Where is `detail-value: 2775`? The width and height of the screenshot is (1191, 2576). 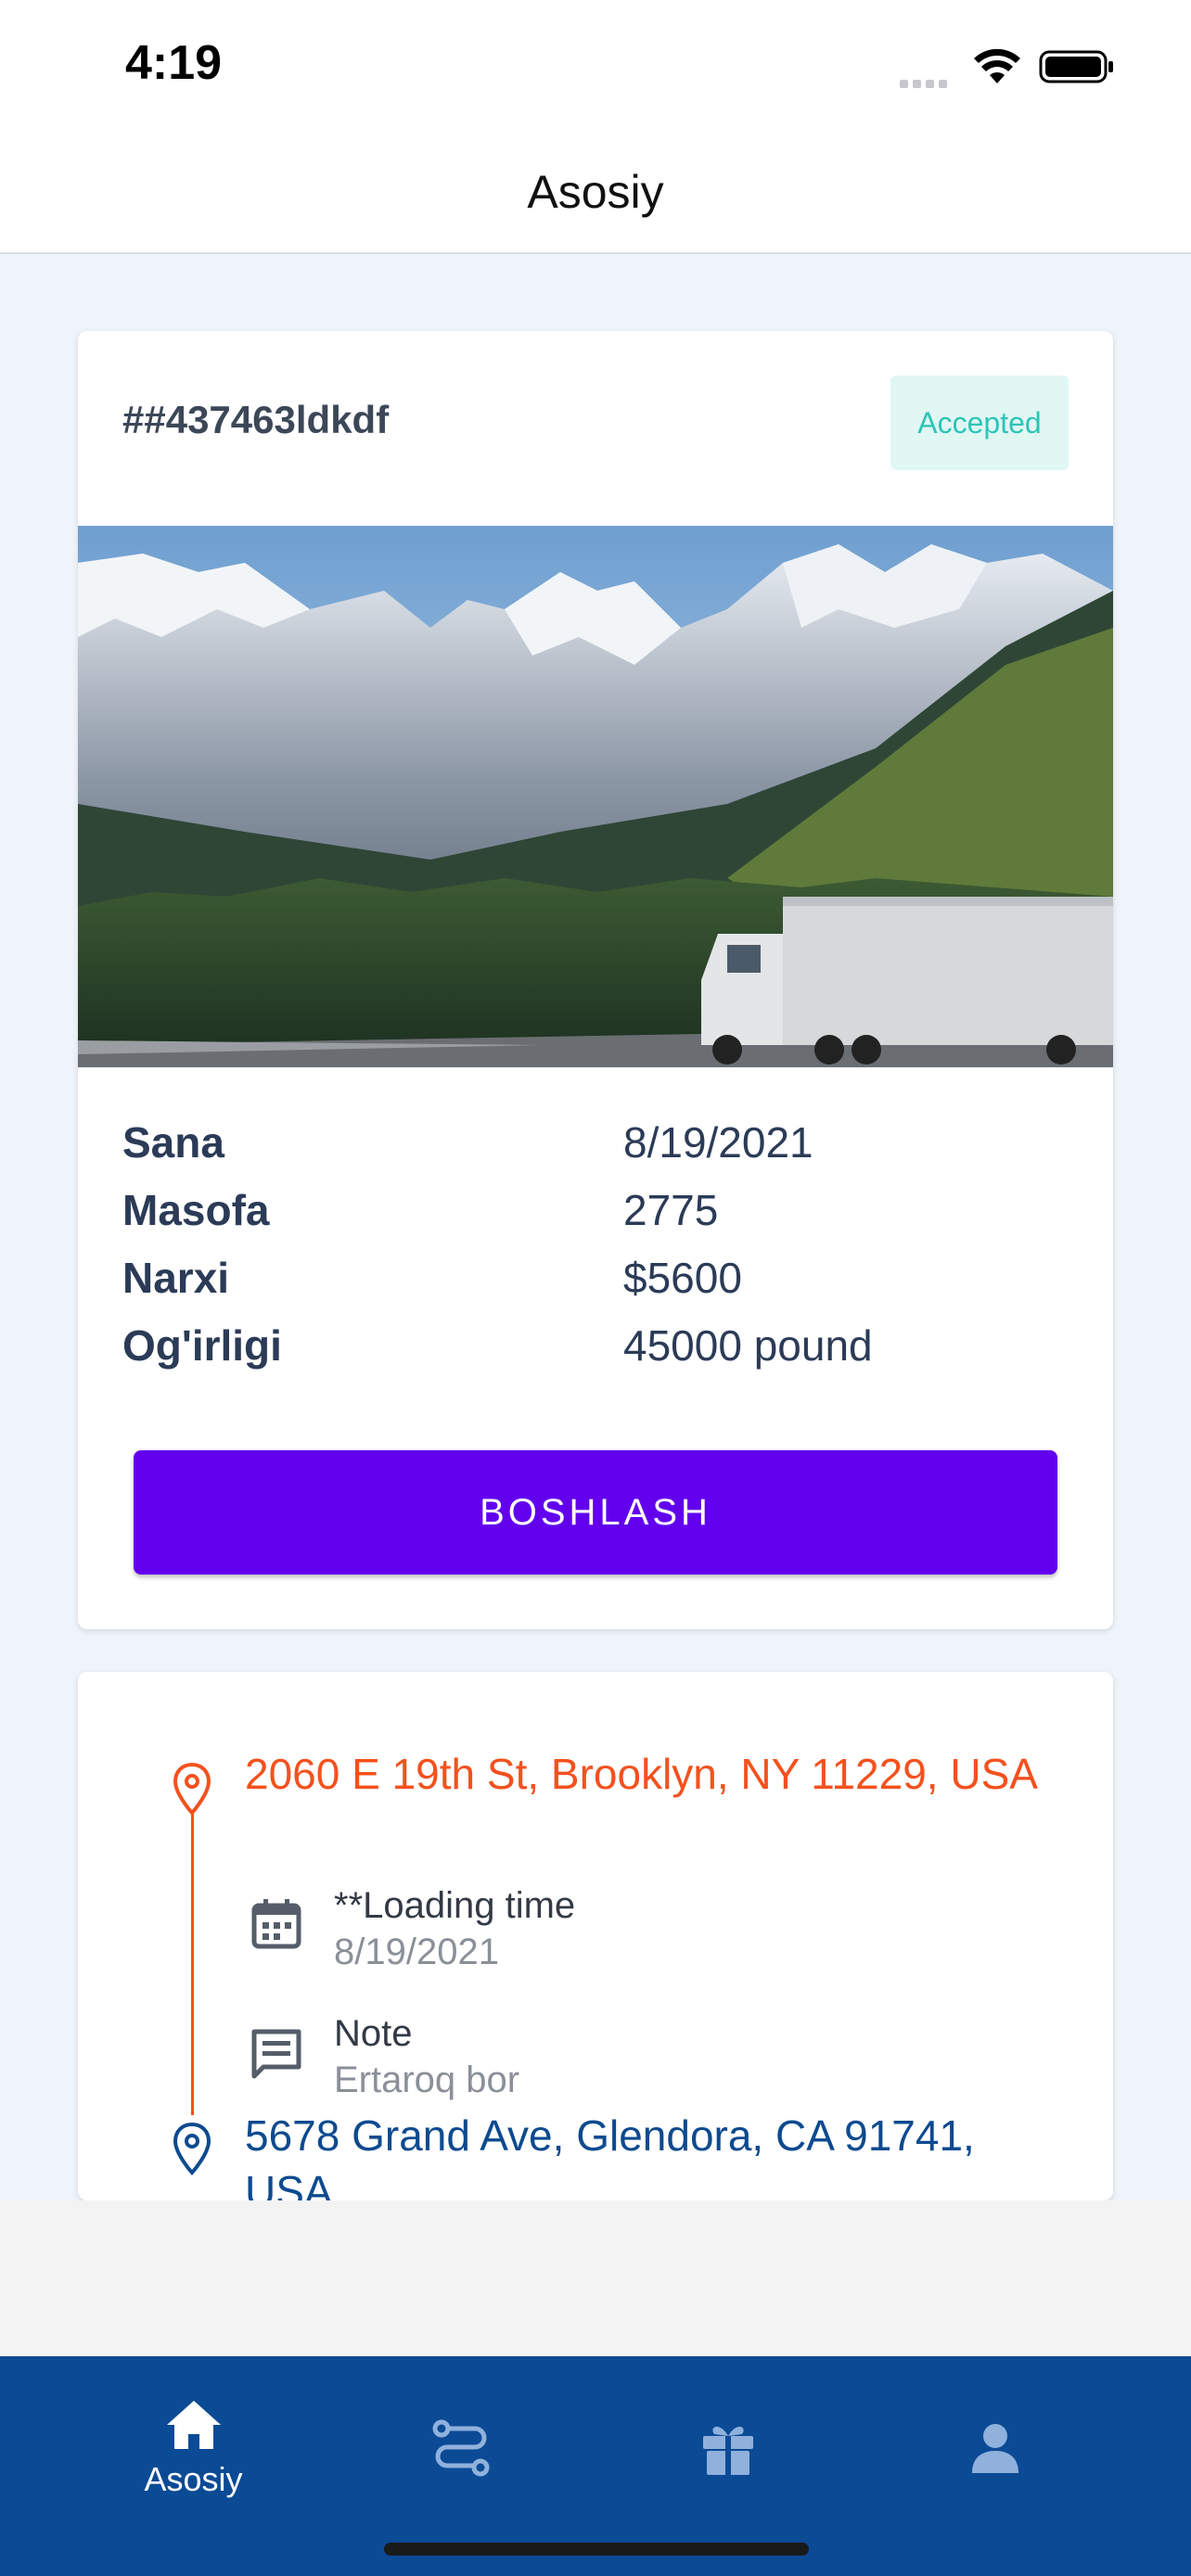
detail-value: 2775 is located at coordinates (671, 1210).